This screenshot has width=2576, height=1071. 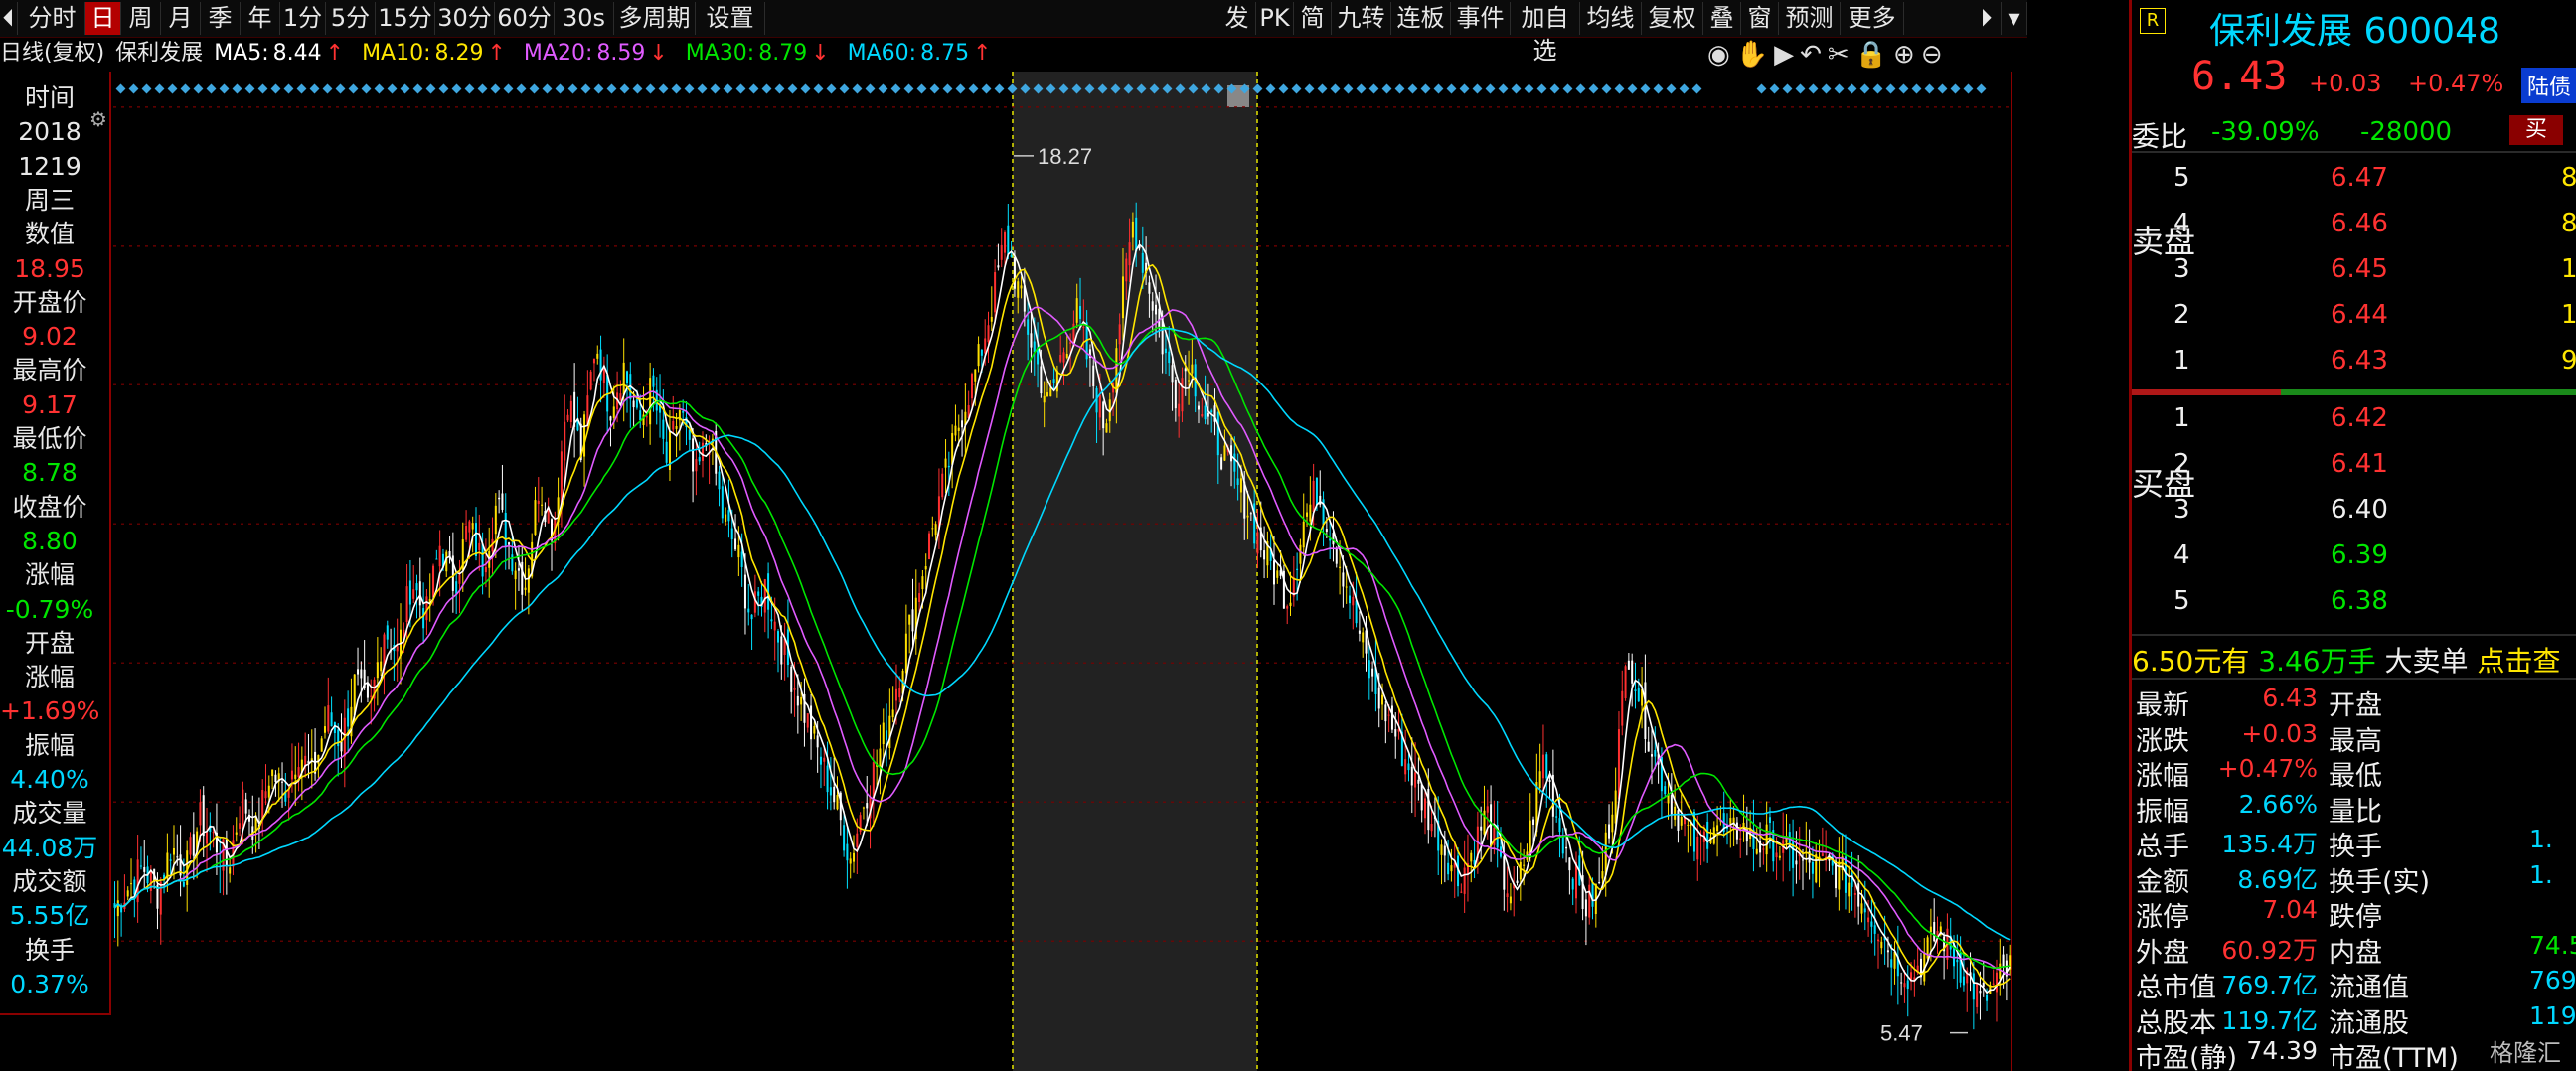 I want to click on scissors-icon: ✂, so click(x=1841, y=55).